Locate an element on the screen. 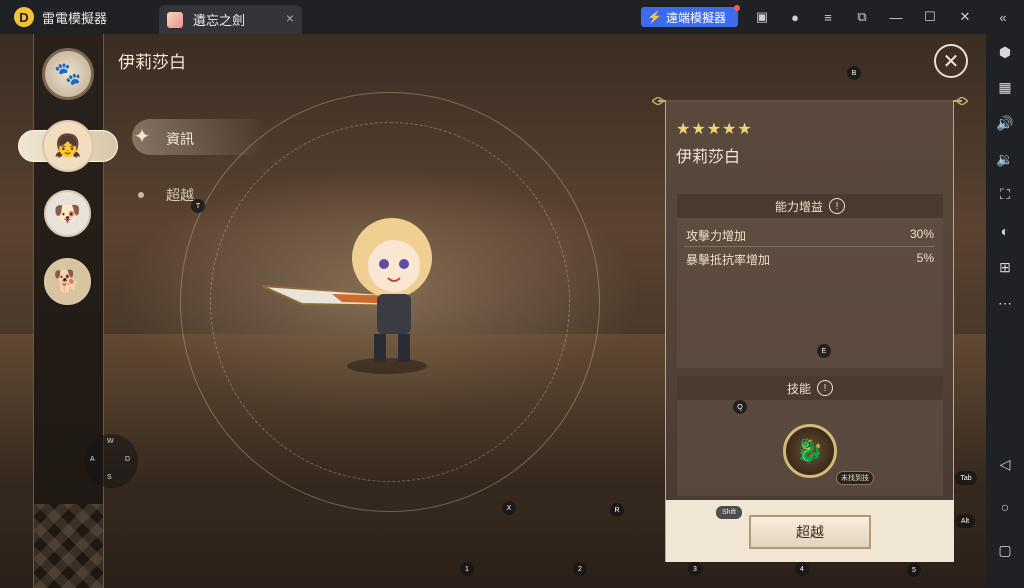 This screenshot has height=588, width=1024. white-dog-icon: 🐶 is located at coordinates (67, 213).